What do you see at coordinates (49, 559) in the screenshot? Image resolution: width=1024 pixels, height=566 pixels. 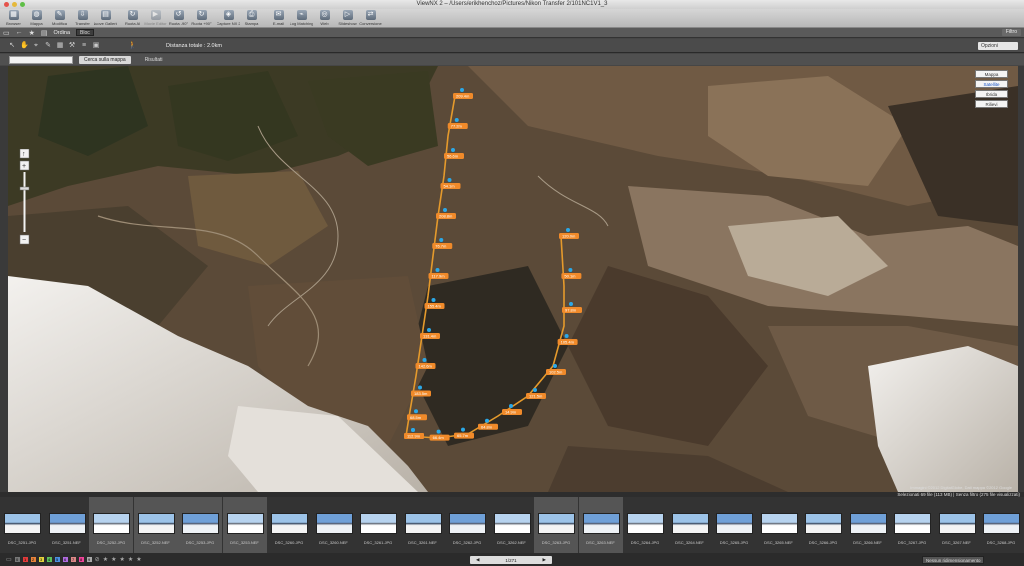 I see `color-label-4: 4` at bounding box center [49, 559].